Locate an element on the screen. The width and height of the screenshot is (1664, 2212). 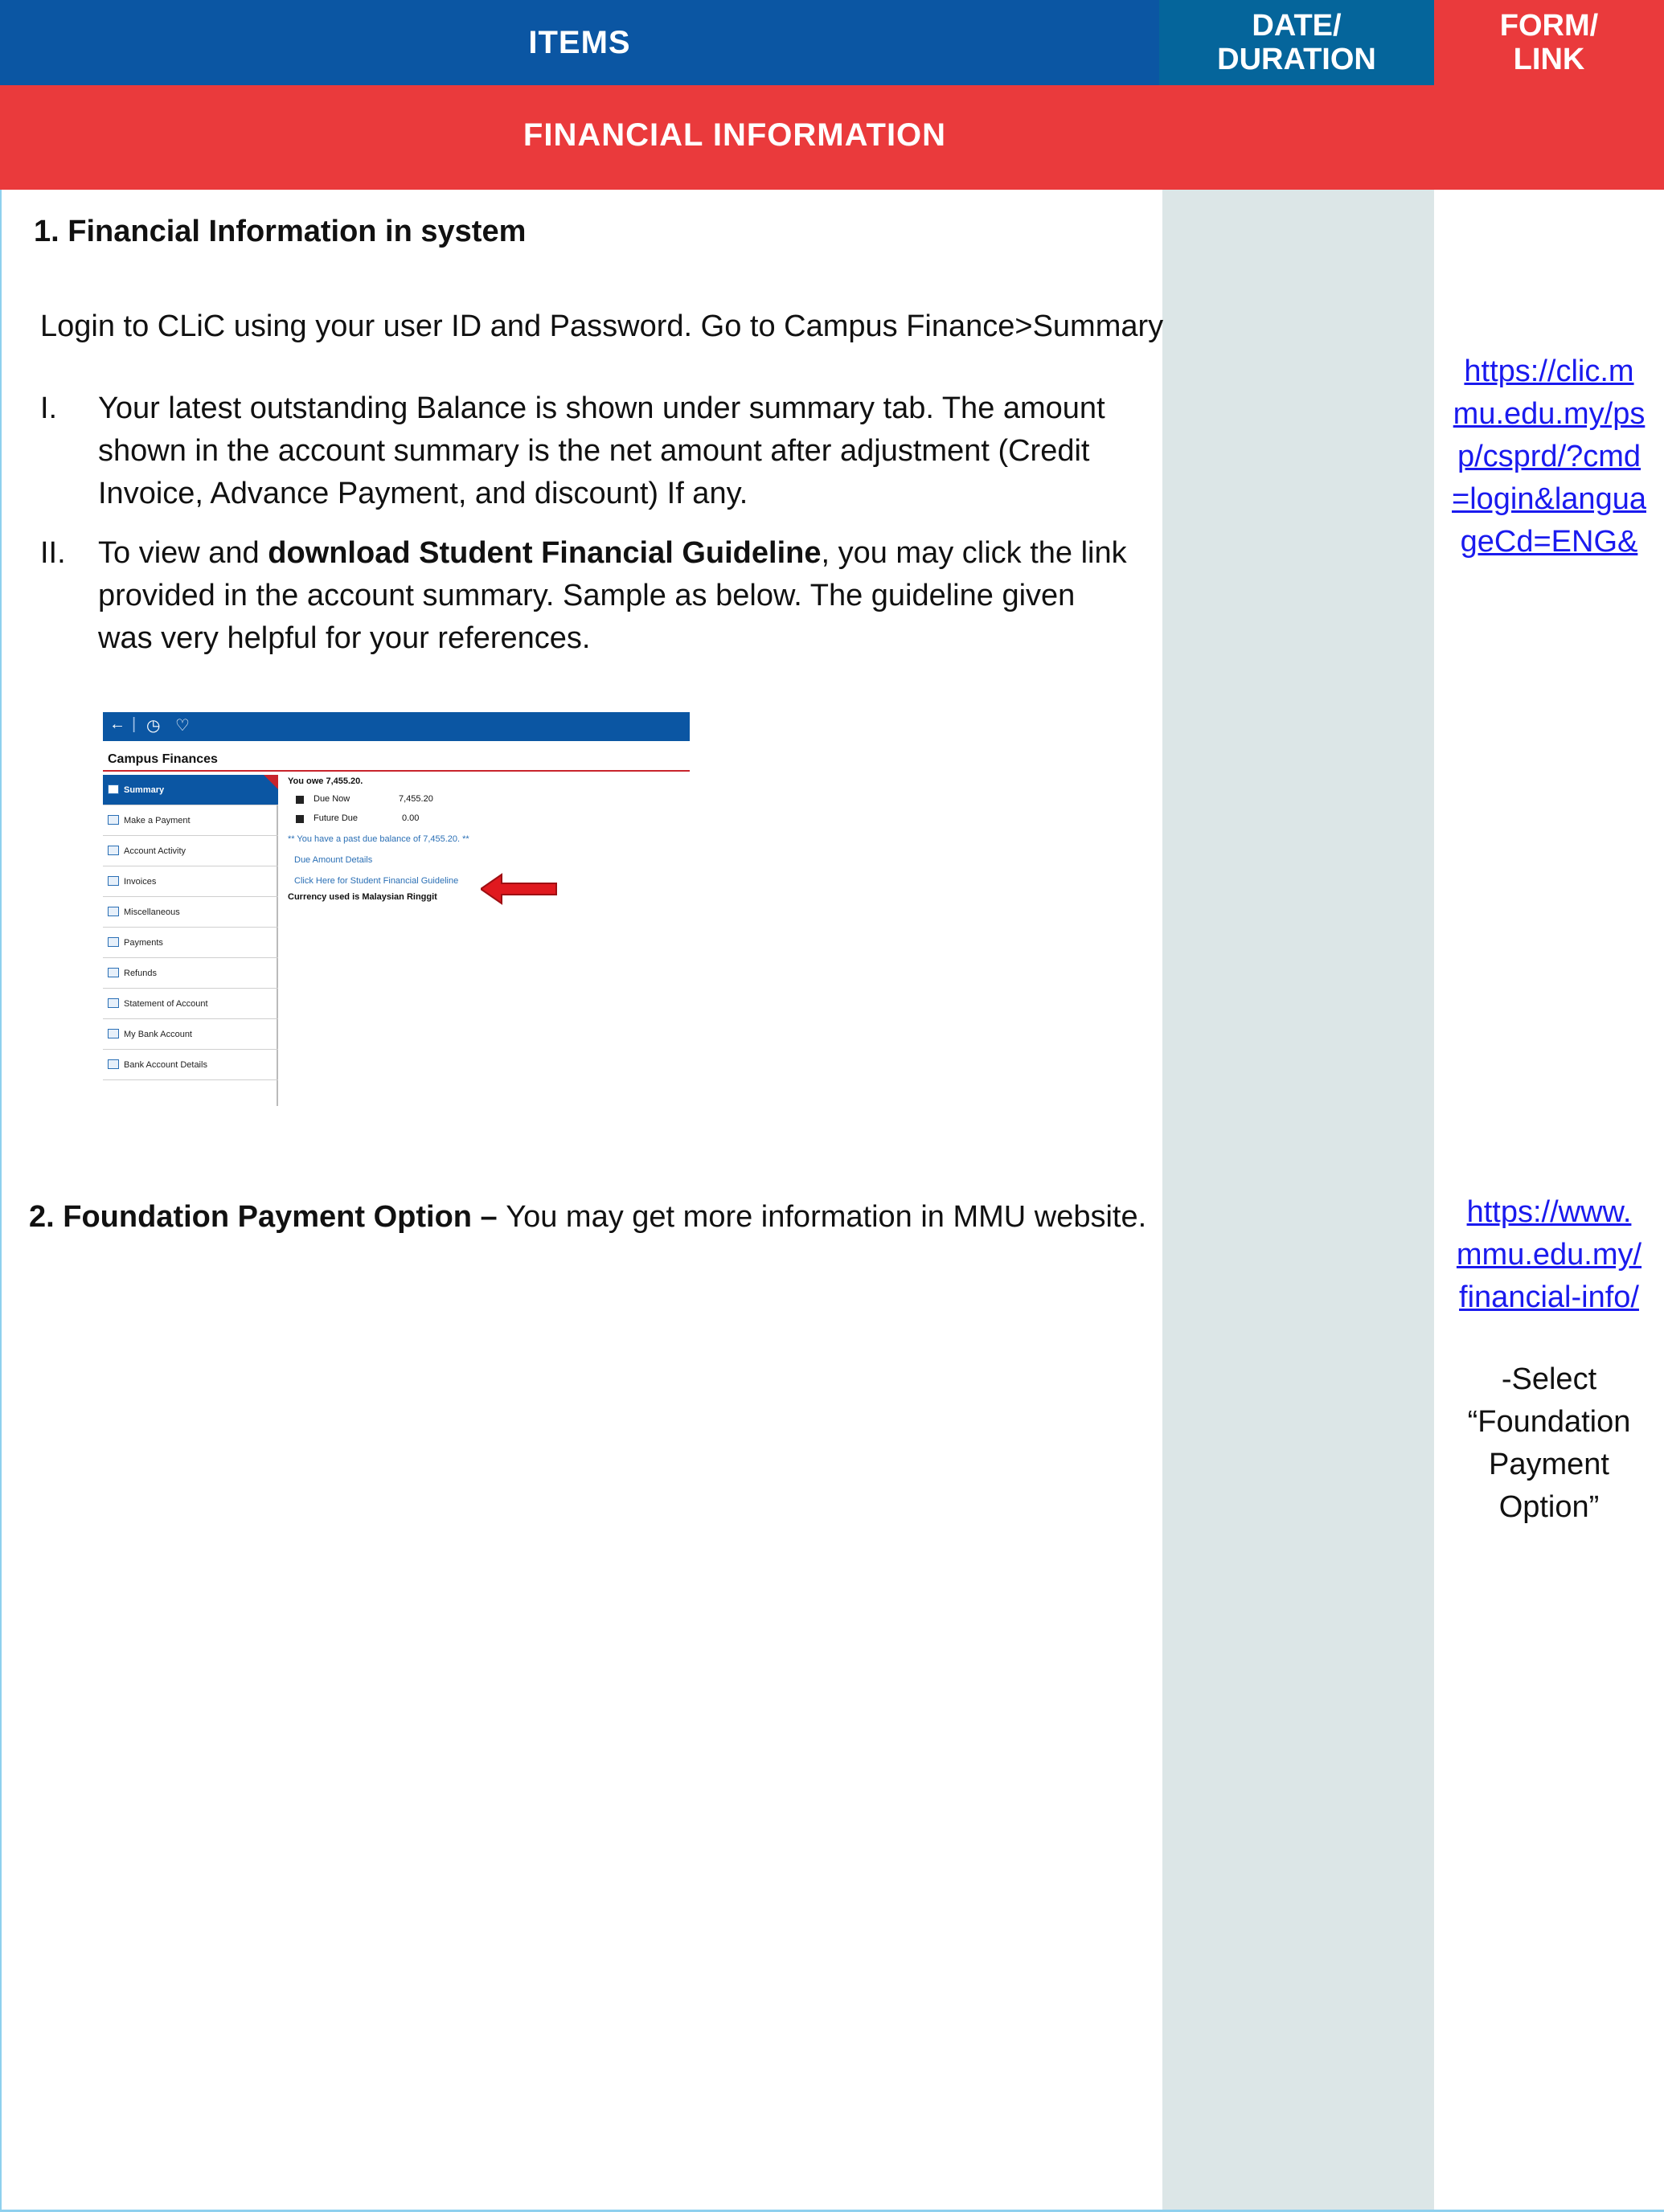
header-date-duration: DATE/DURATION is located at coordinates (1296, 42).